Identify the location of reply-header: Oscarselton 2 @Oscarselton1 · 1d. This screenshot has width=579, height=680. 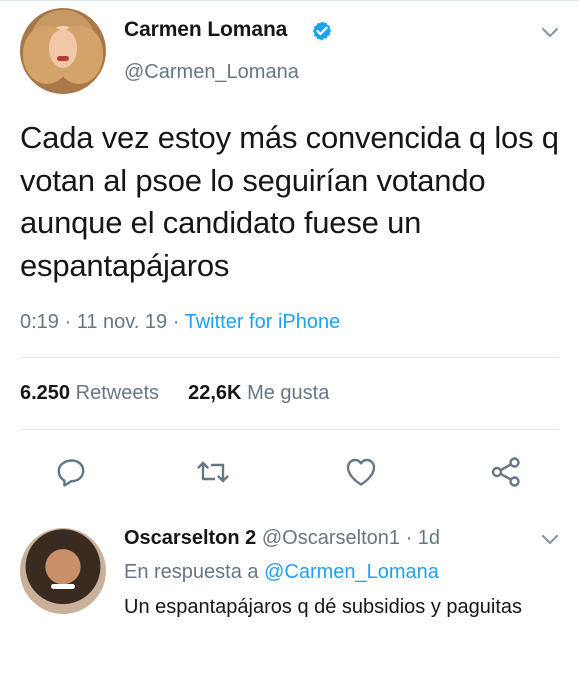
(282, 538).